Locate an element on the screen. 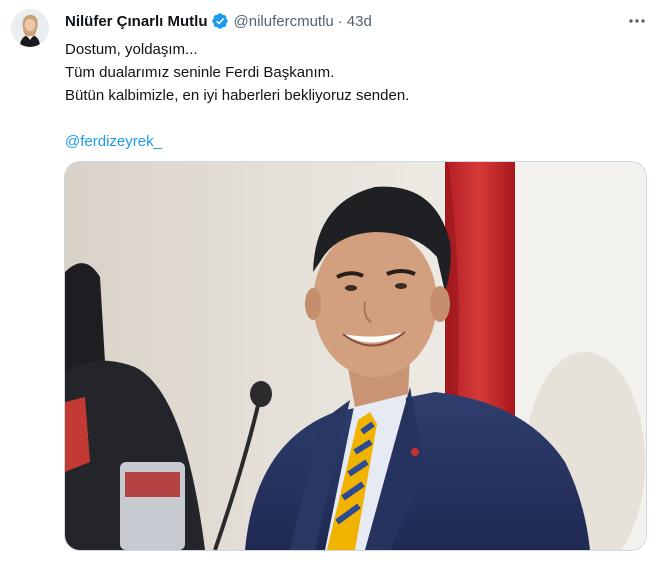 The image size is (670, 563). more-options-icon is located at coordinates (637, 21).